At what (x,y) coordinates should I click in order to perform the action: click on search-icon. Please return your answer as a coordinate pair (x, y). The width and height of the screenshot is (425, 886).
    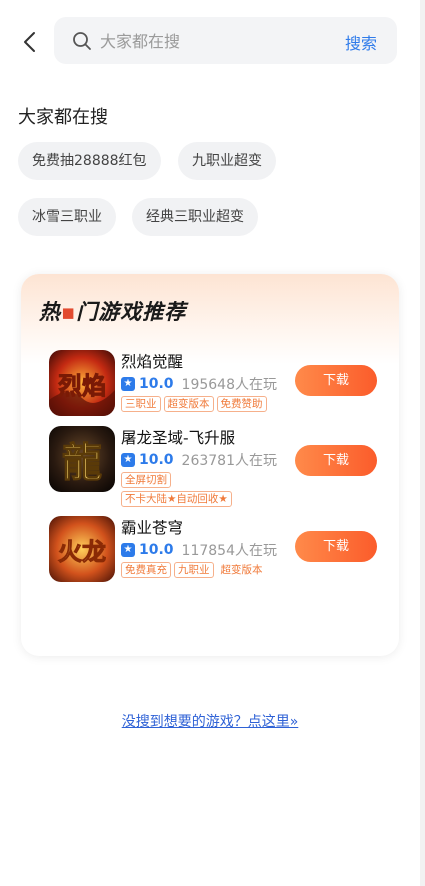
    Looking at the image, I should click on (82, 41).